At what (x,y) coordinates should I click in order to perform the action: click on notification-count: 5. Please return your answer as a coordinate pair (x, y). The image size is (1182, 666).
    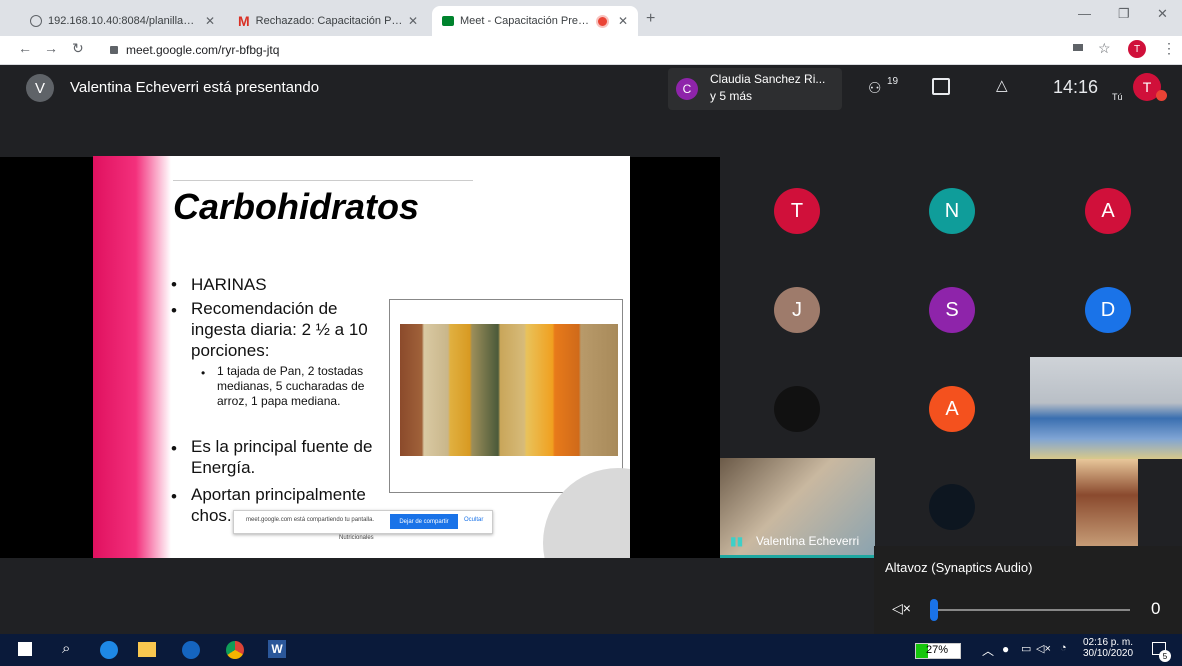
    Looking at the image, I should click on (1165, 656).